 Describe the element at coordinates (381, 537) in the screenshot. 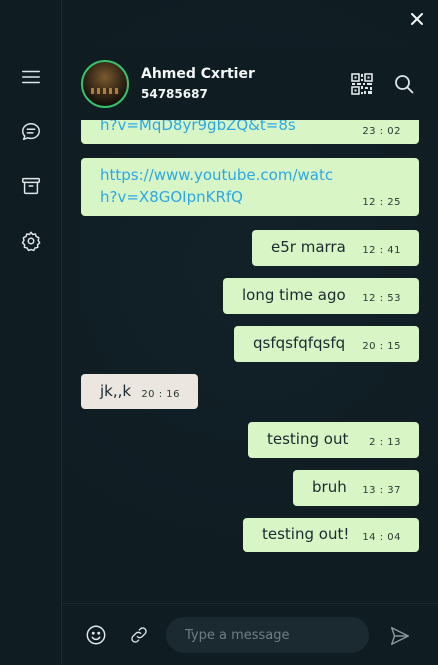

I see `message-time: 14 : 04` at that location.